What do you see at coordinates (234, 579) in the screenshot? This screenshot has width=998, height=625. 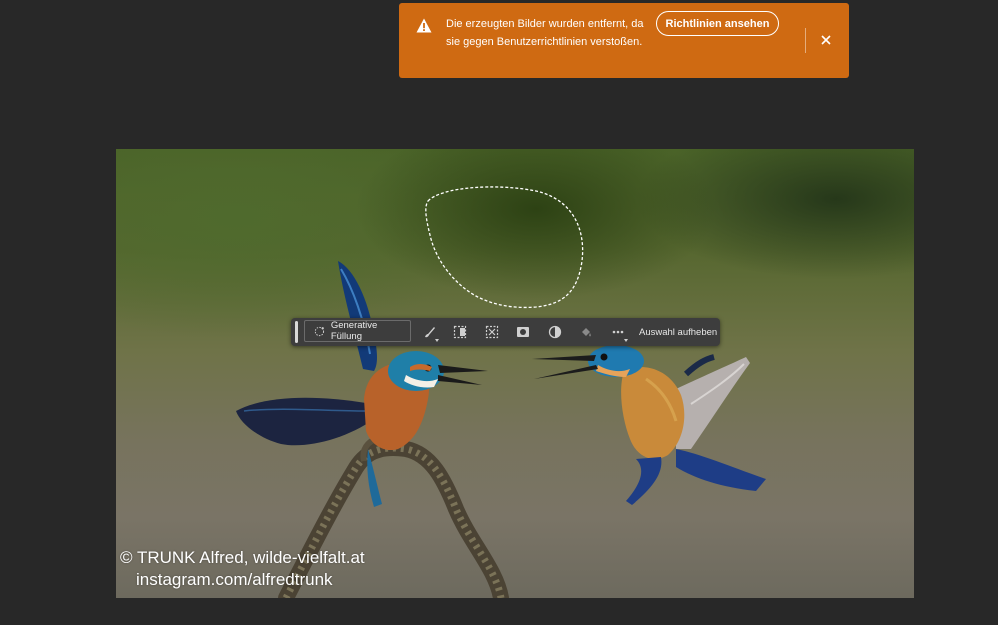 I see `watermark-line-2: instagram.com/alfredtrunk` at bounding box center [234, 579].